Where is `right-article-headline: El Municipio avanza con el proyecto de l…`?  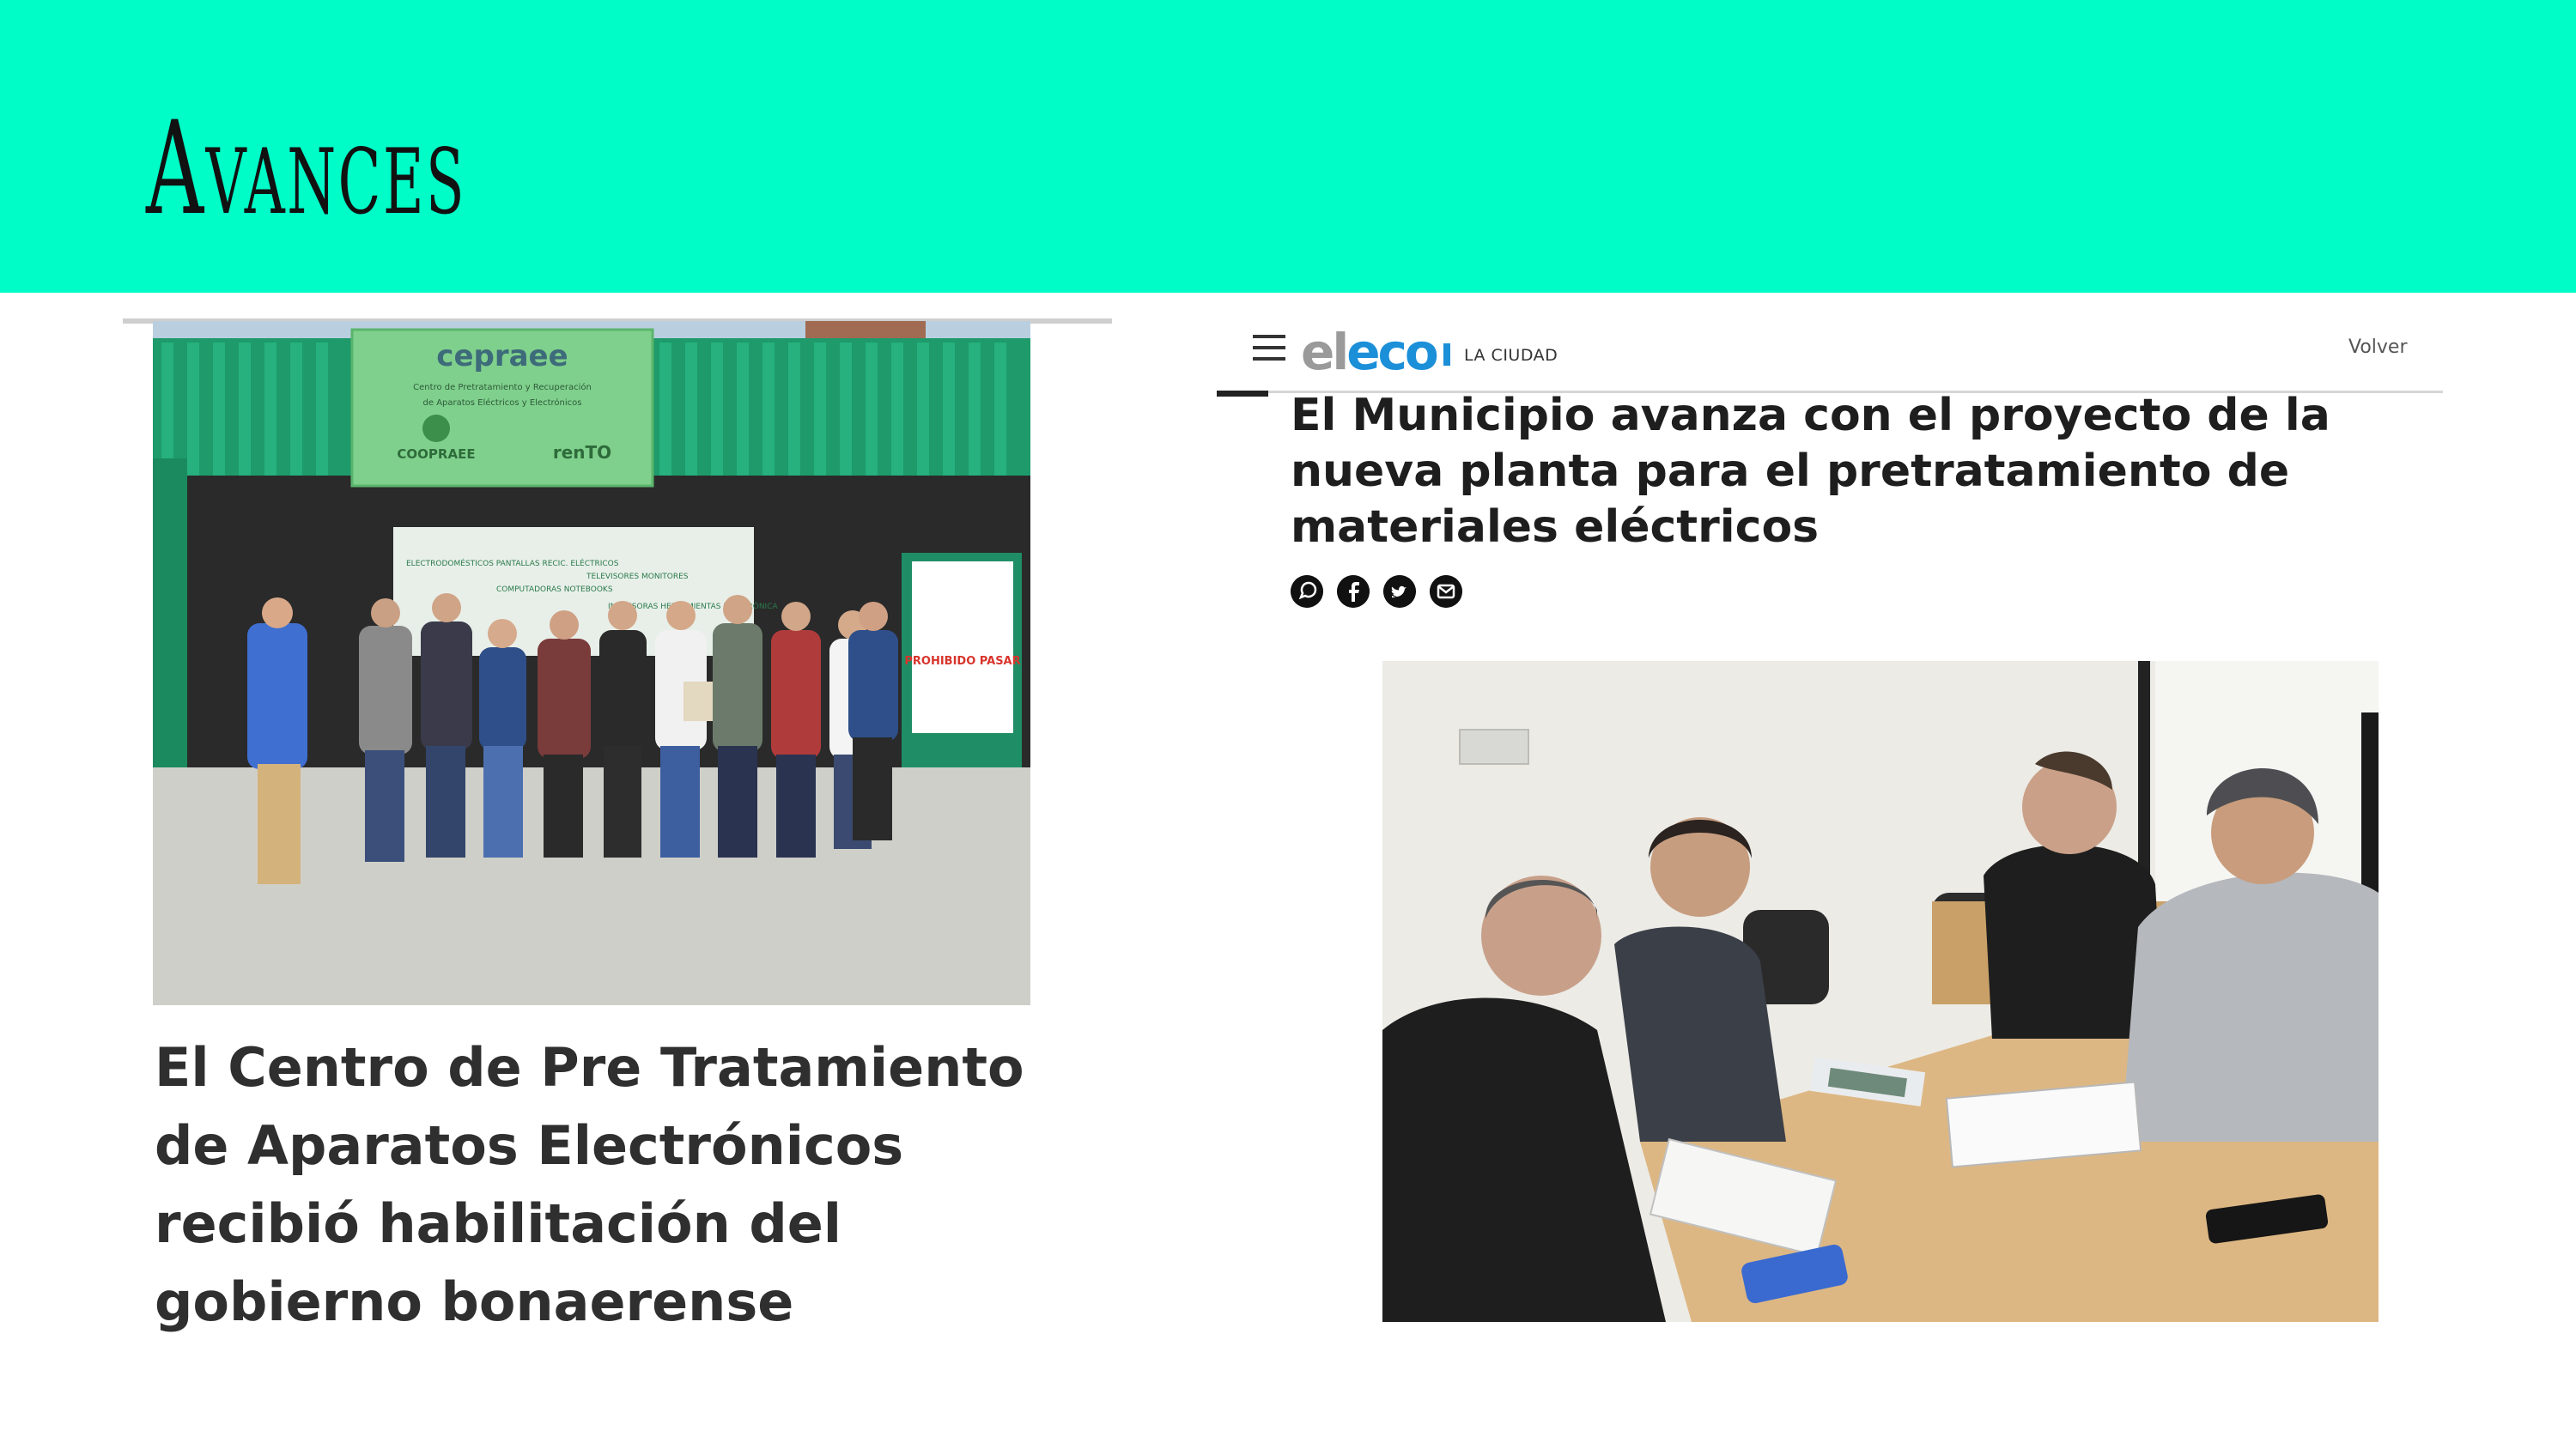 right-article-headline: El Municipio avanza con el proyecto de l… is located at coordinates (1811, 472).